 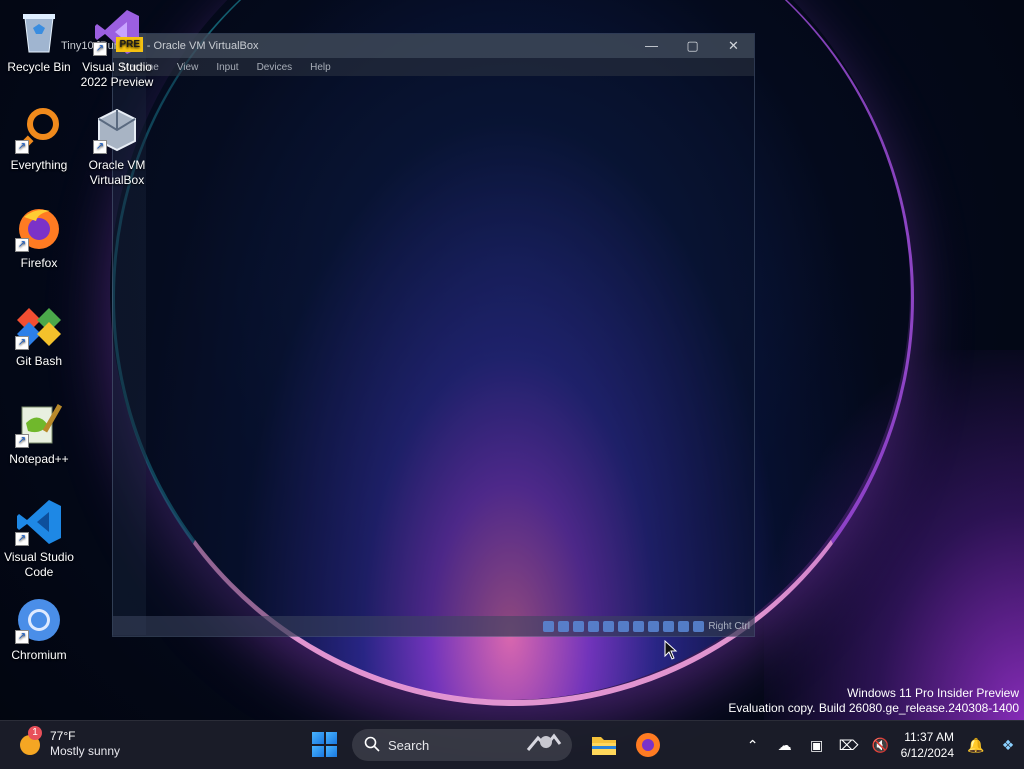 What do you see at coordinates (544, 745) in the screenshot?
I see `search-highlight-icon` at bounding box center [544, 745].